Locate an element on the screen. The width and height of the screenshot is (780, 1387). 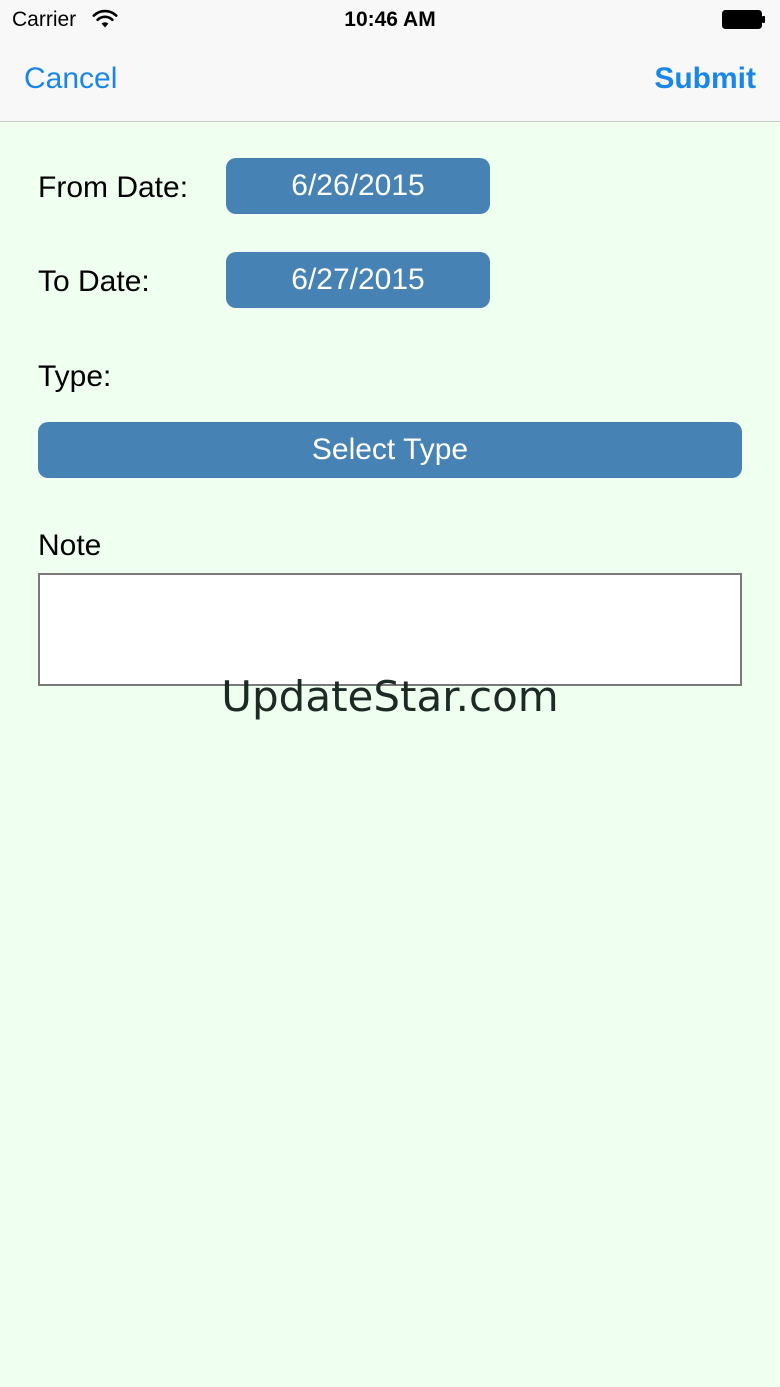
from-date-label: From Date: is located at coordinates (113, 187).